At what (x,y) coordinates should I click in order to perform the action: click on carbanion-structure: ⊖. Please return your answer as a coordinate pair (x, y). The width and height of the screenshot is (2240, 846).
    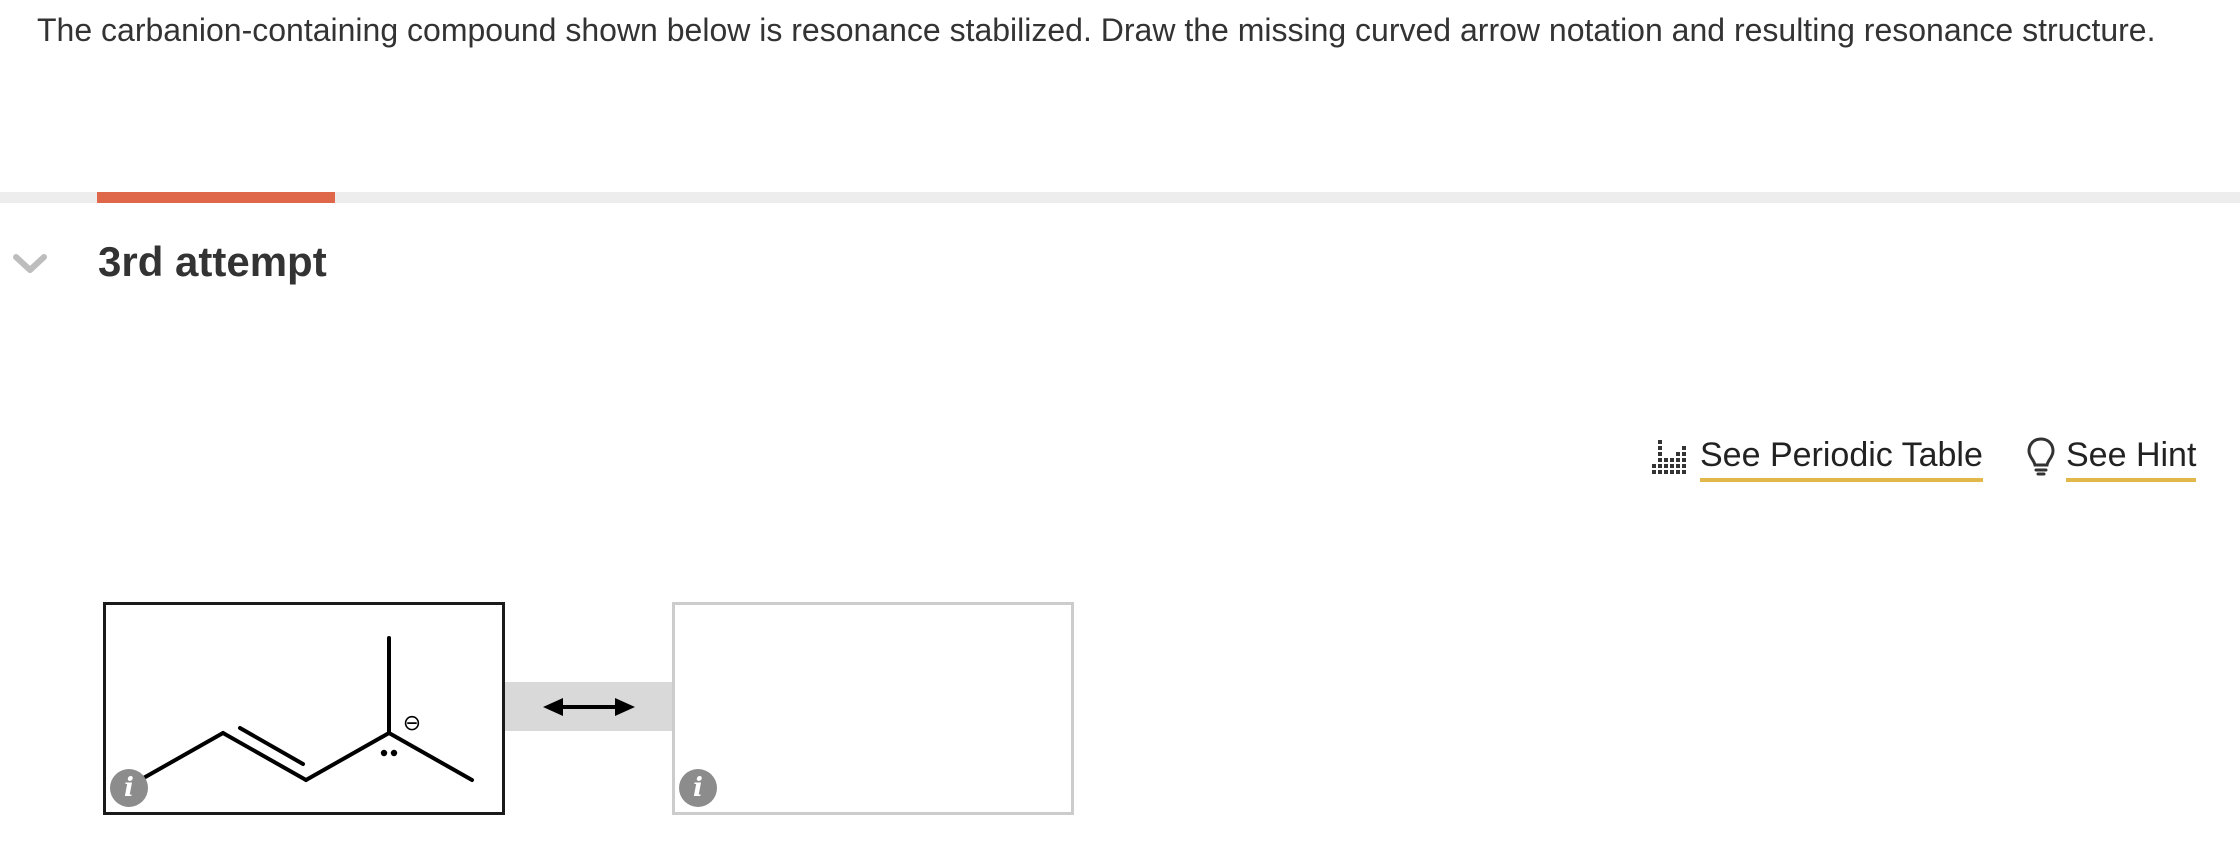
    Looking at the image, I should click on (306, 709).